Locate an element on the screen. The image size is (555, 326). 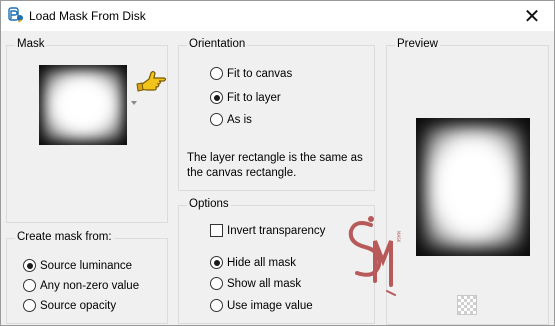
invert-transparency-checkbox: Invert transparency is located at coordinates (267, 230).